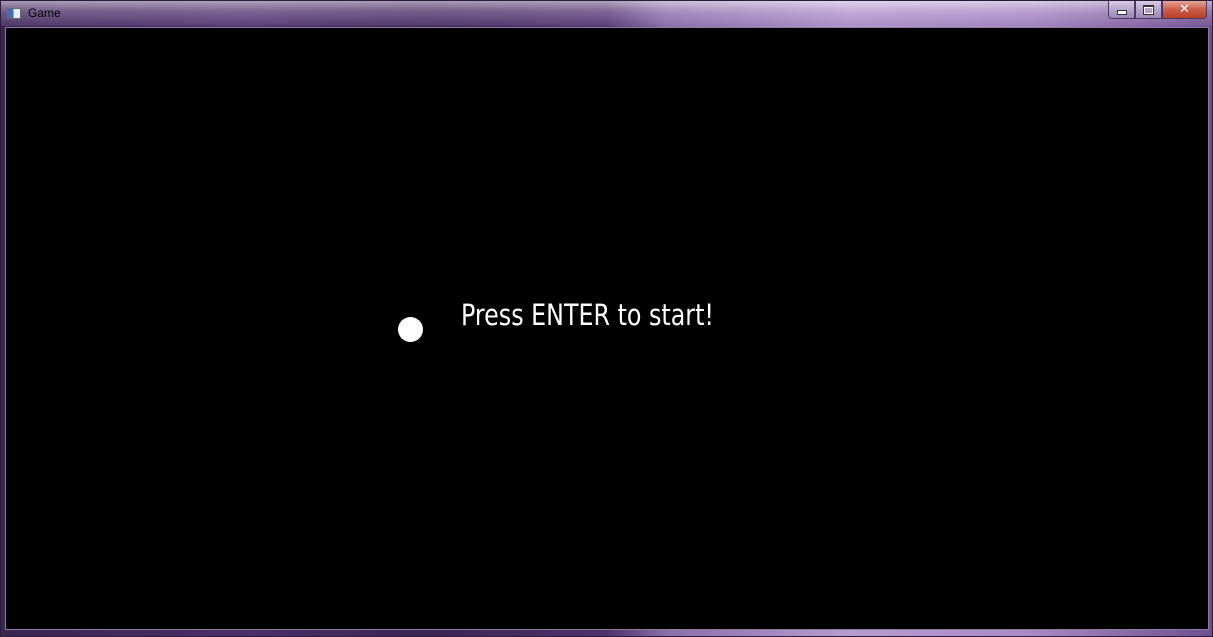 This screenshot has width=1213, height=637. I want to click on window-title: Game, so click(44, 13).